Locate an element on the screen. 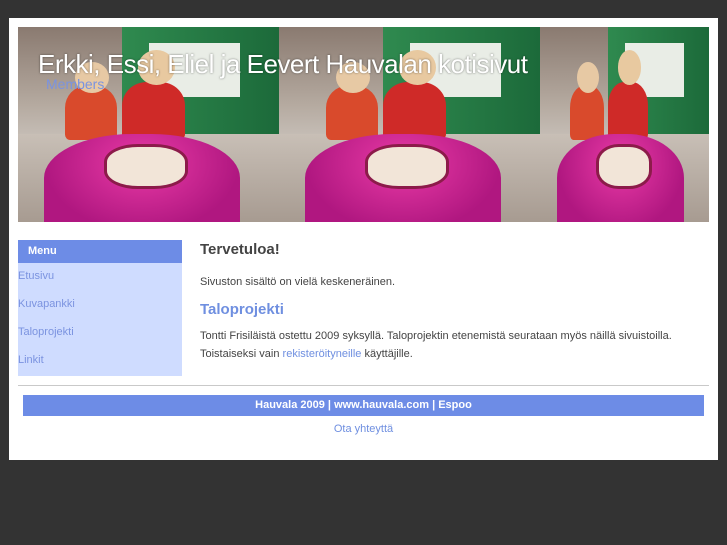 The height and width of the screenshot is (545, 727). menu-heading: Menu is located at coordinates (100, 251).